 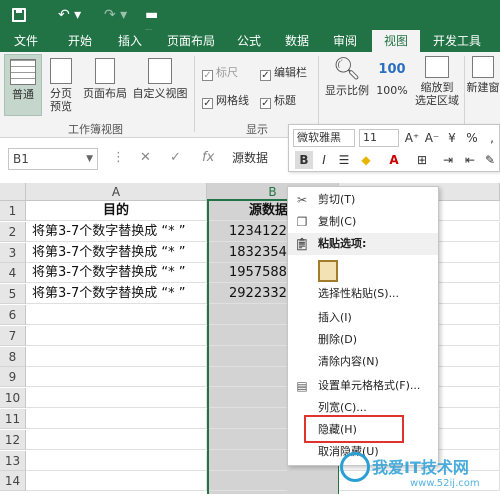 What do you see at coordinates (363, 362) in the screenshot?
I see `menu-item-clear-contents: 清除内容(N)` at bounding box center [363, 362].